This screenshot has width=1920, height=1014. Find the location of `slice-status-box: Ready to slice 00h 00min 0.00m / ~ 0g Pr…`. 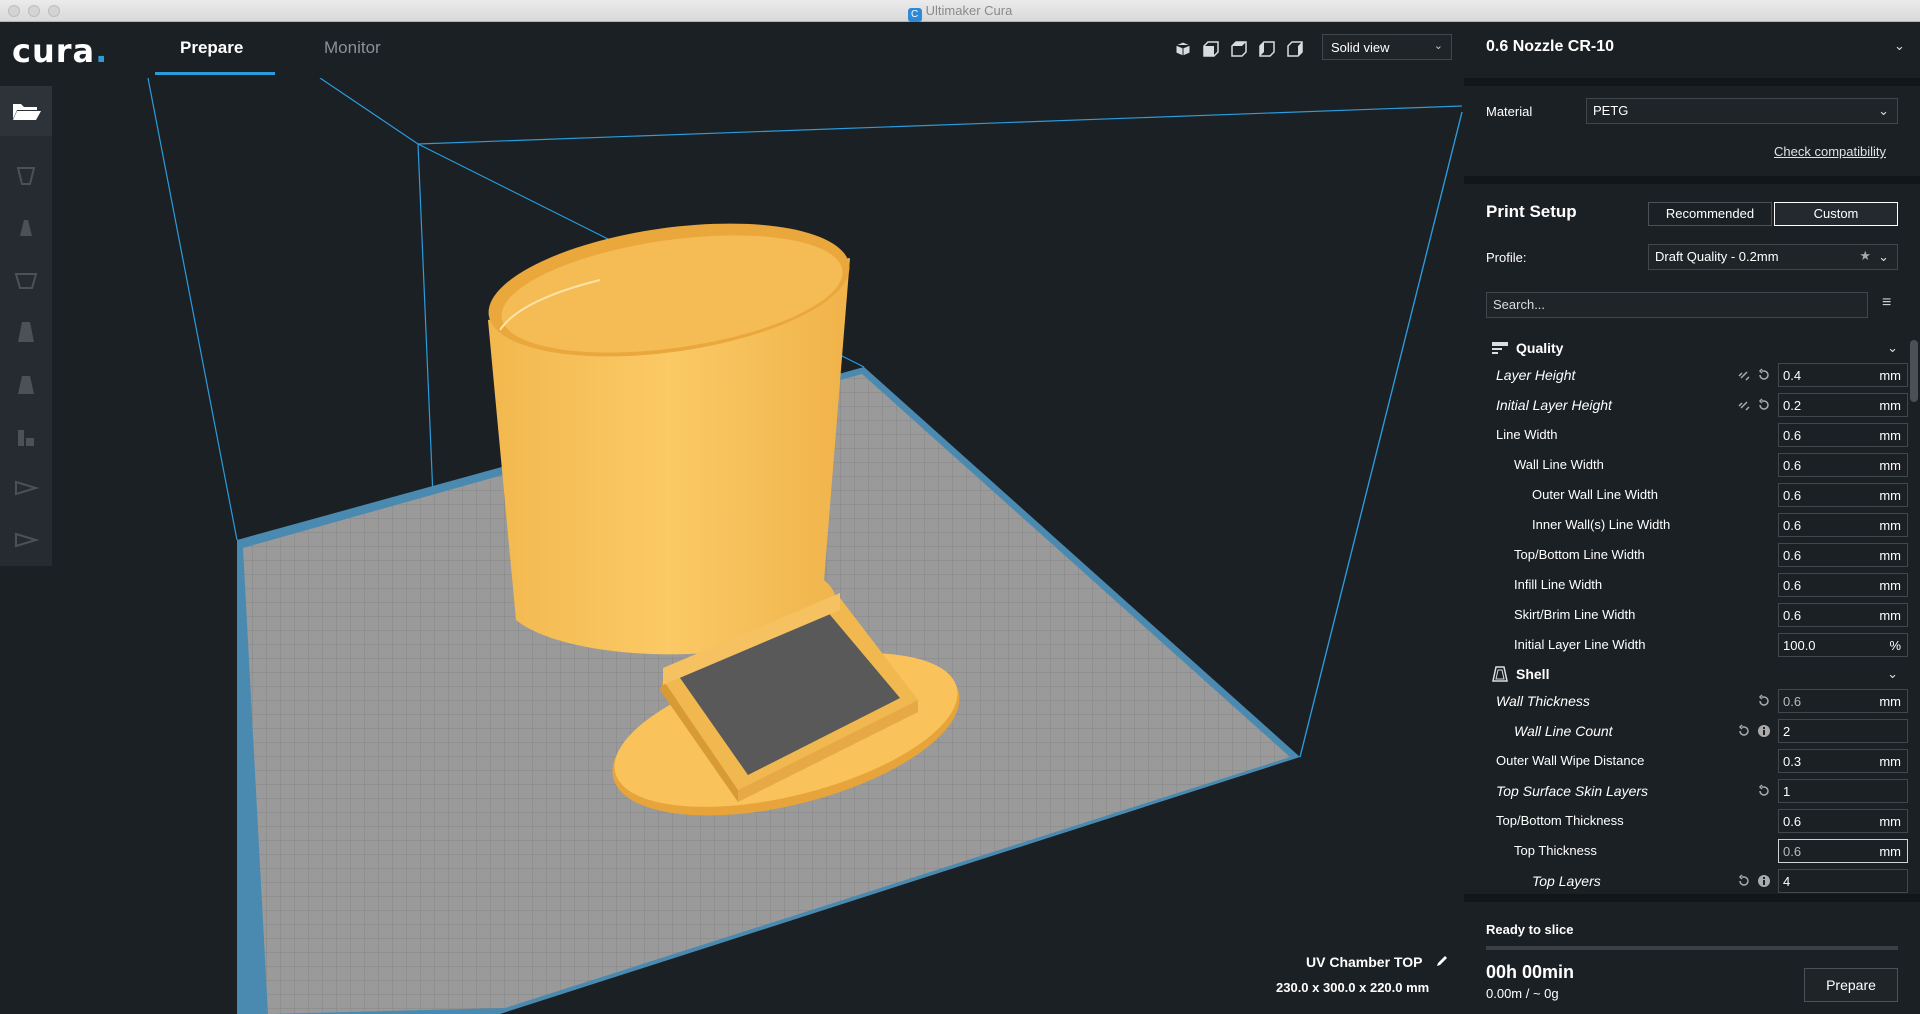

slice-status-box: Ready to slice 00h 00min 0.00m / ~ 0g Pr… is located at coordinates (1692, 958).